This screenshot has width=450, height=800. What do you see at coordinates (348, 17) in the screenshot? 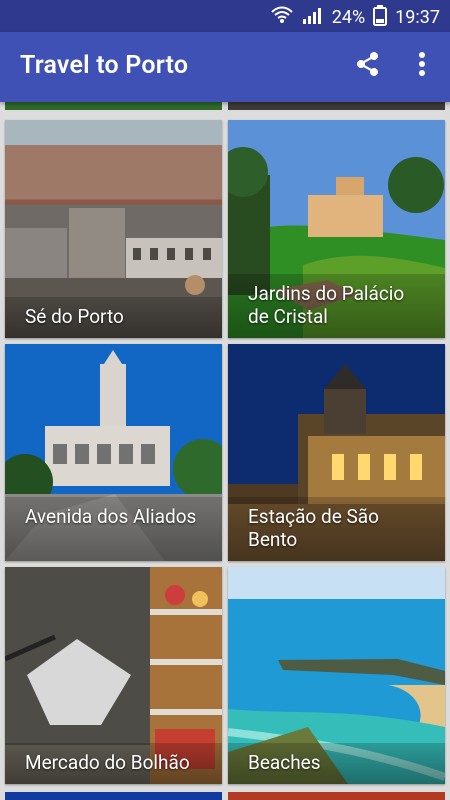
I see `battery-percent: 24%` at bounding box center [348, 17].